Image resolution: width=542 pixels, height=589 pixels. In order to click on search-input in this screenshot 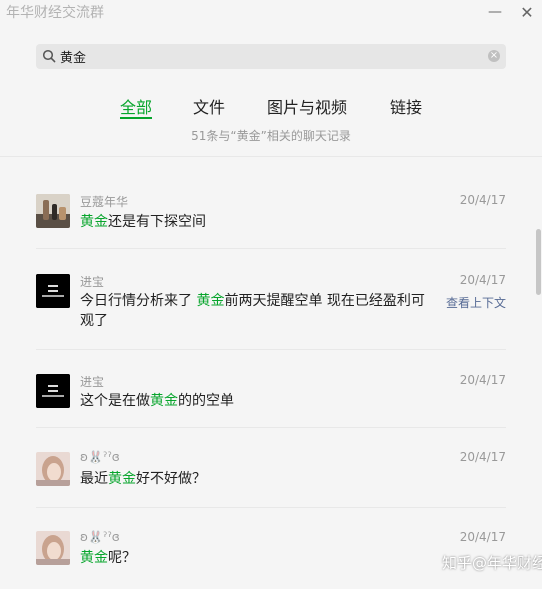, I will do `click(270, 56)`.